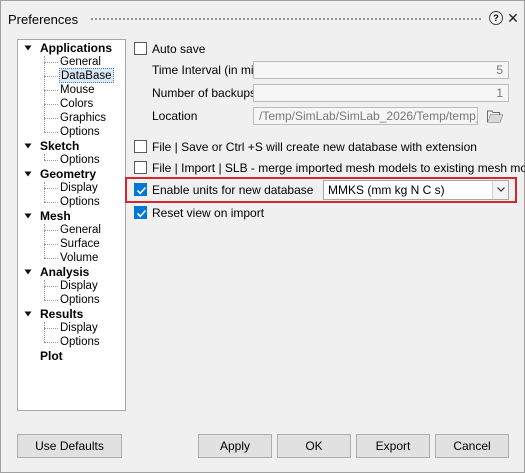 This screenshot has height=473, width=525. I want to click on tree-item-analysis: Analysis, so click(64, 272).